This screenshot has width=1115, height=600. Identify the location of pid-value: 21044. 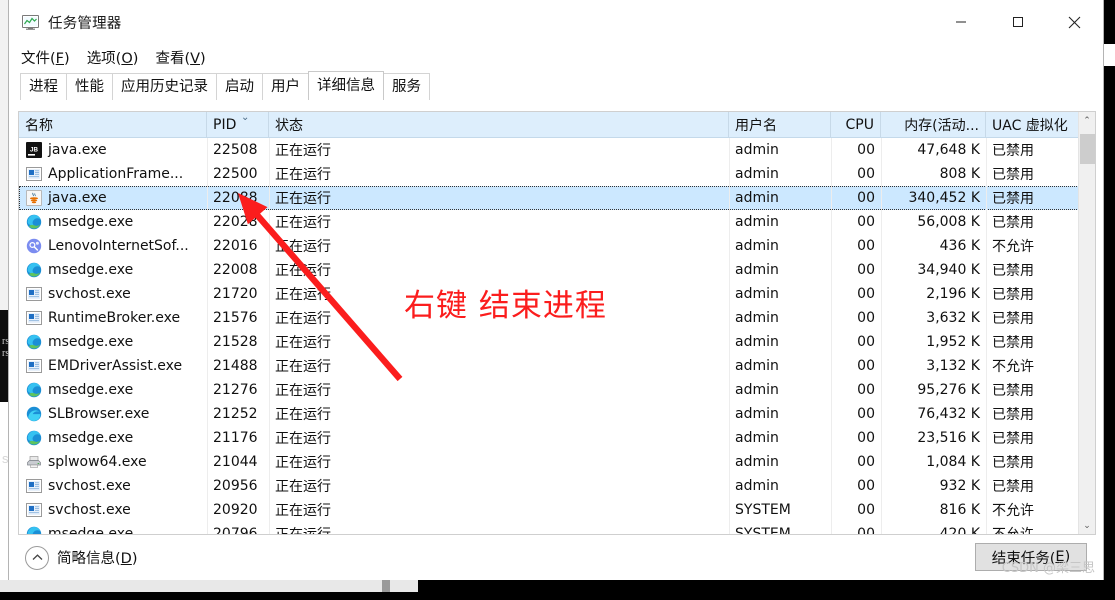
(235, 462).